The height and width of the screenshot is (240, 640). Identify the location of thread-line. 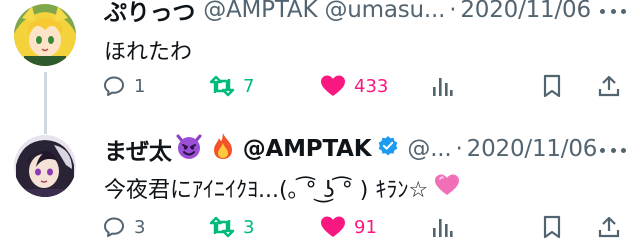
(45, 103).